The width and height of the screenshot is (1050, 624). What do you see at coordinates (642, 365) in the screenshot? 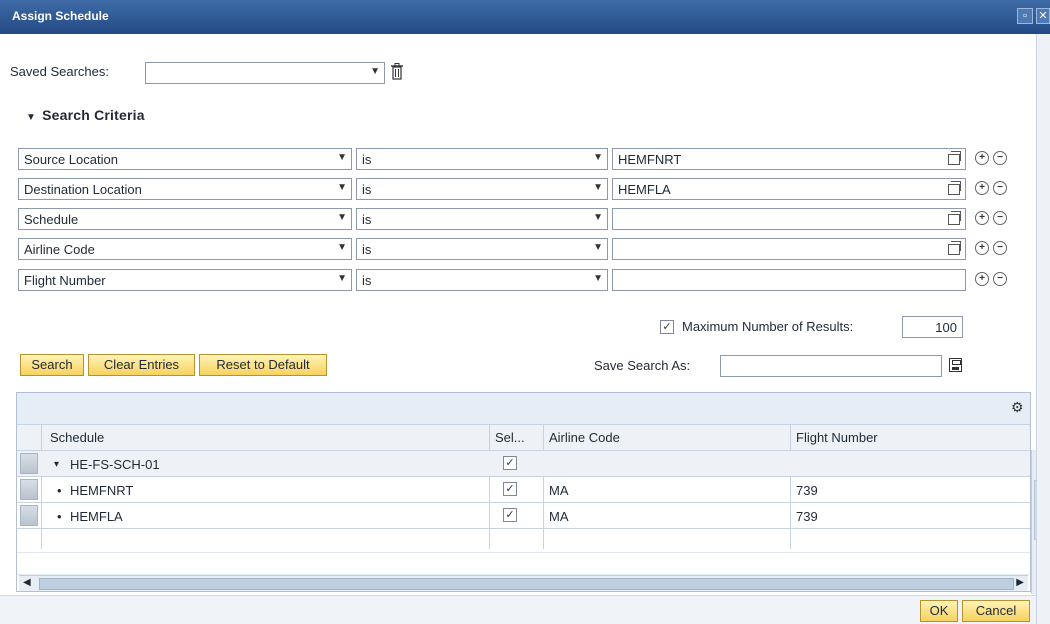
I see `save-search-label: Save Search As:` at bounding box center [642, 365].